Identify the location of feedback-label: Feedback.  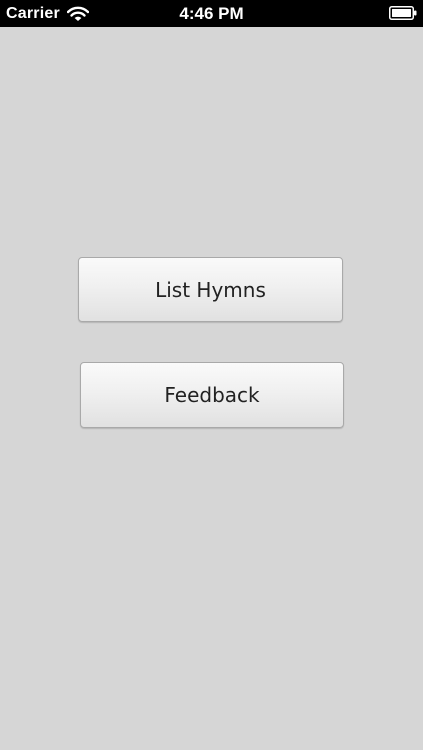
(212, 395).